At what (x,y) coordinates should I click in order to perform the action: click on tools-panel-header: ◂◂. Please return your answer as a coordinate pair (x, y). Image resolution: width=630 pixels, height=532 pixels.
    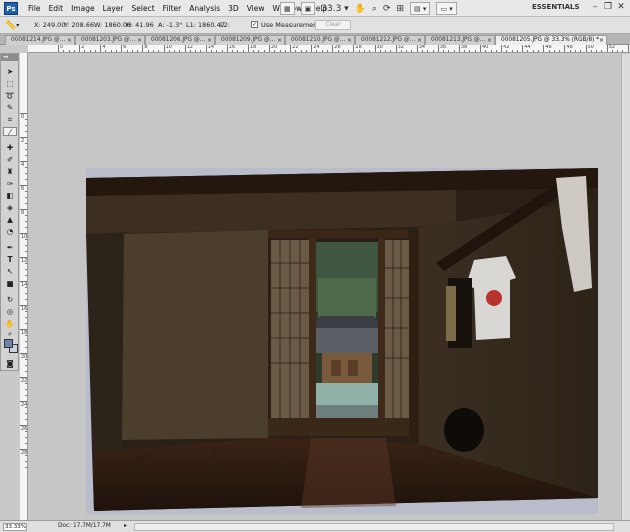
    Looking at the image, I should click on (9, 57).